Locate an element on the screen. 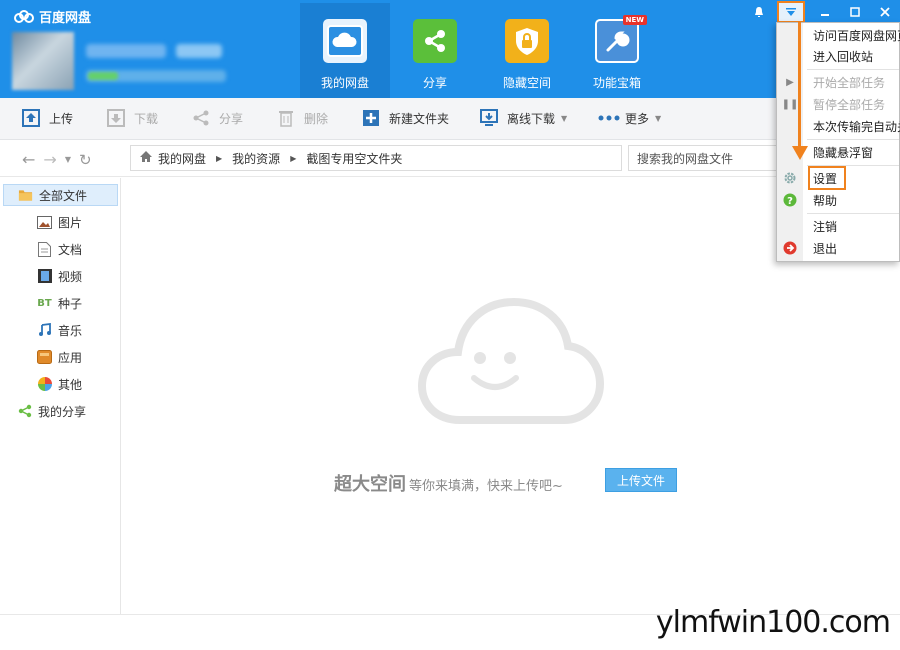 The width and height of the screenshot is (900, 650). username-blurred is located at coordinates (126, 51).